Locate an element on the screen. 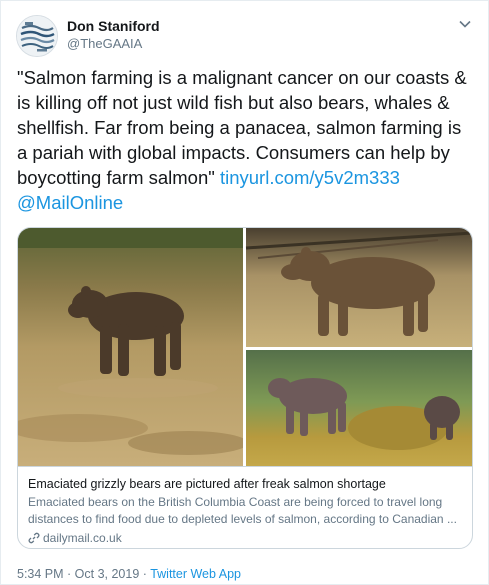  tweet-footer: 5:34 PM · Oct 3, 2019 · Twitter Web App is located at coordinates (129, 574).